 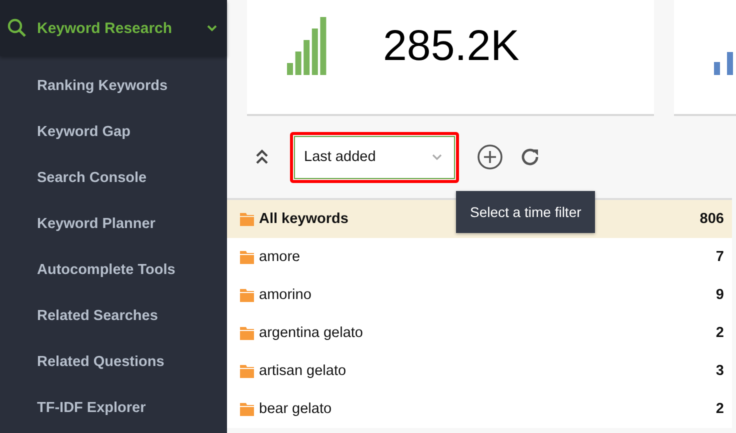 I want to click on folder-name: artisan gelato, so click(x=302, y=371).